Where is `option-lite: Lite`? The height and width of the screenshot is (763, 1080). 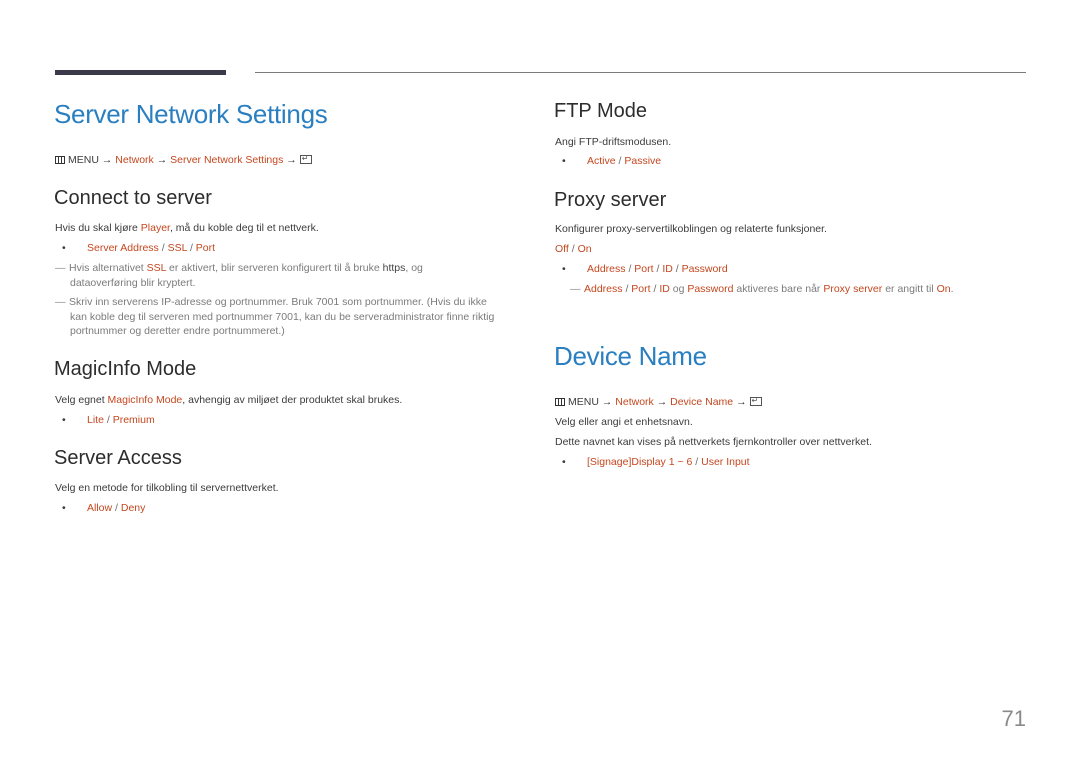
option-lite: Lite is located at coordinates (95, 420).